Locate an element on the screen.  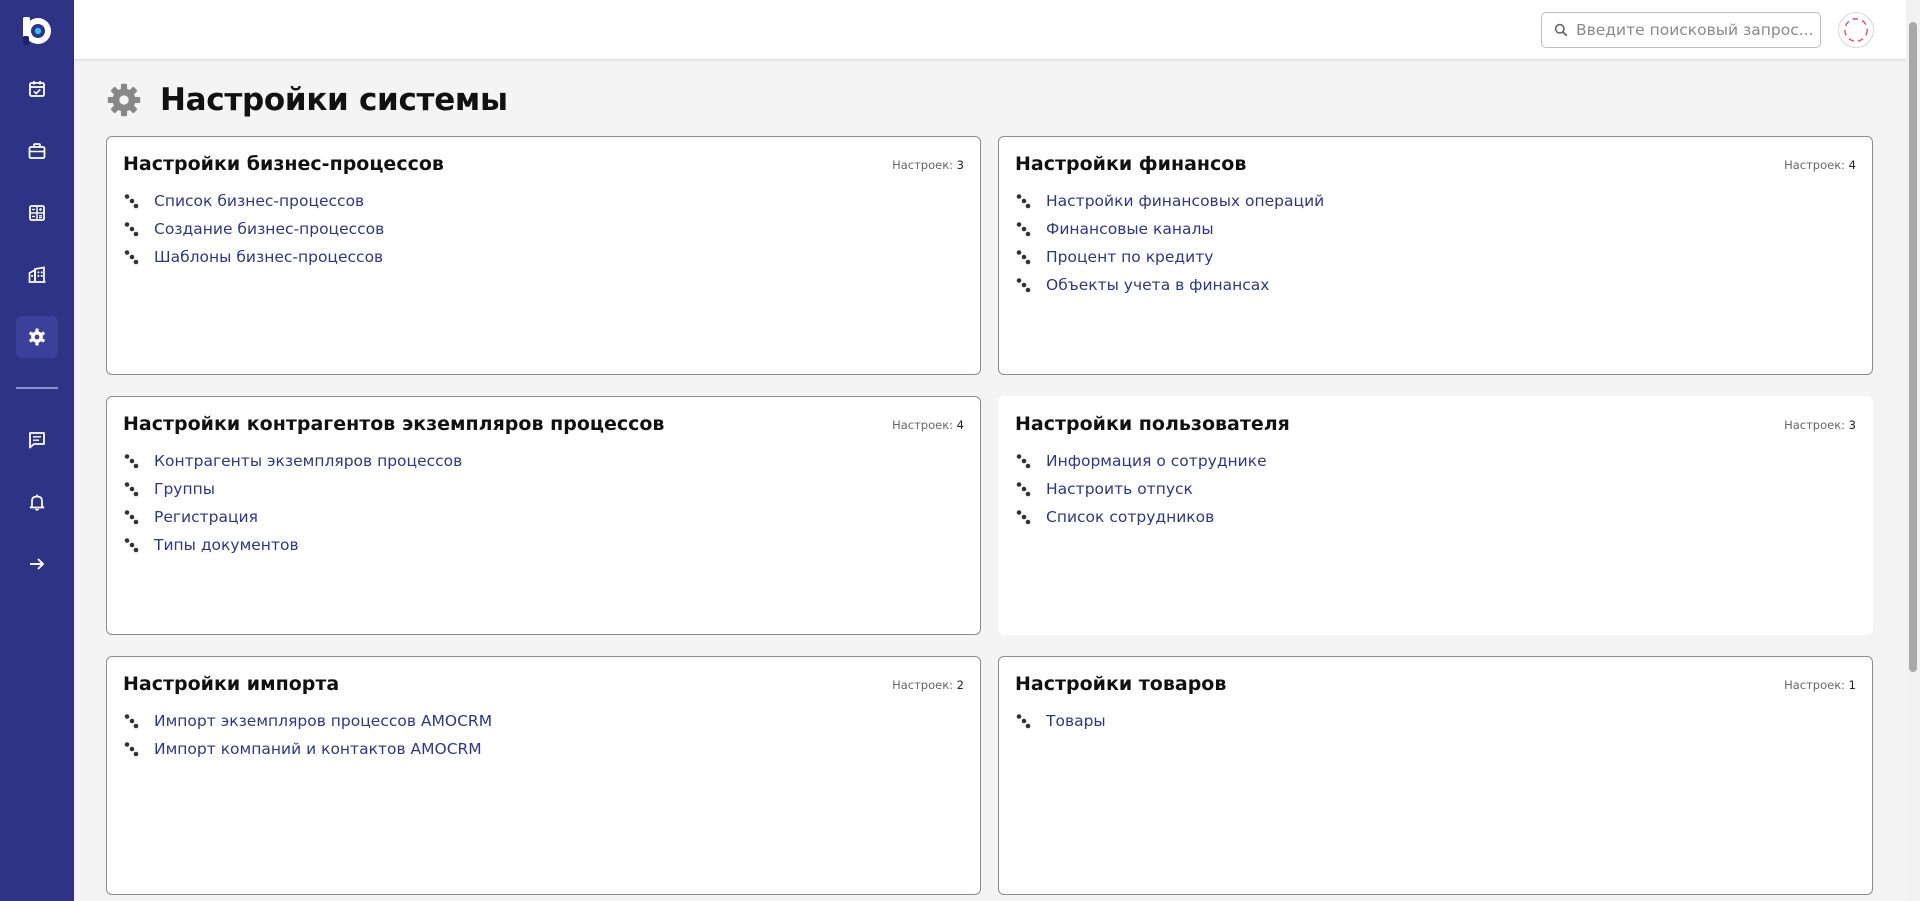
settings-link: Регистрация is located at coordinates (206, 517).